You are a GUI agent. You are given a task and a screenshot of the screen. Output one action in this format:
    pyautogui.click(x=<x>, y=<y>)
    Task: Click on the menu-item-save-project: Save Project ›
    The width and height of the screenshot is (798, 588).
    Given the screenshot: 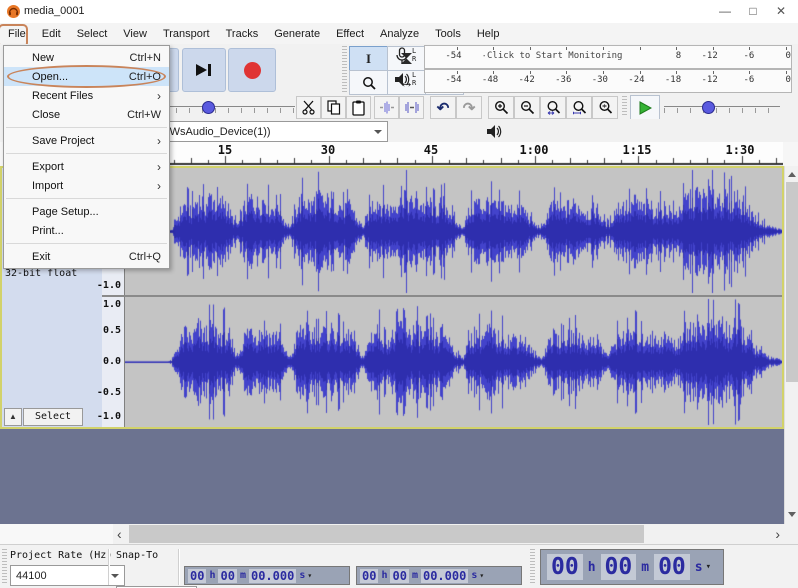 What is the action you would take?
    pyautogui.click(x=86, y=140)
    